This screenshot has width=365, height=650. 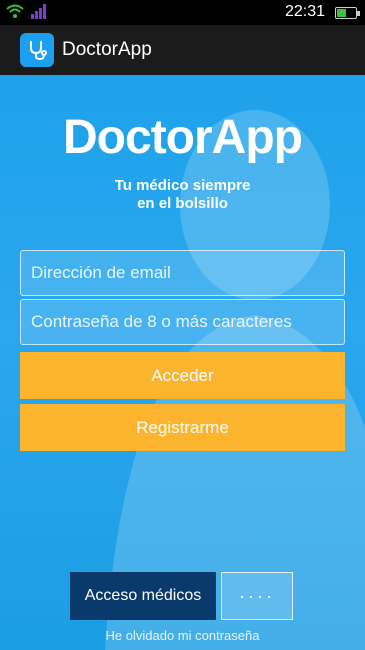 What do you see at coordinates (304, 11) in the screenshot?
I see `status-time: 22:31` at bounding box center [304, 11].